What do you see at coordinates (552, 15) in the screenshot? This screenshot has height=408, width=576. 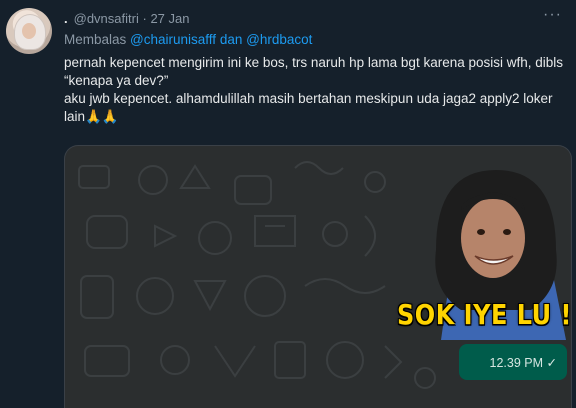 I see `more-options-icon: ···` at bounding box center [552, 15].